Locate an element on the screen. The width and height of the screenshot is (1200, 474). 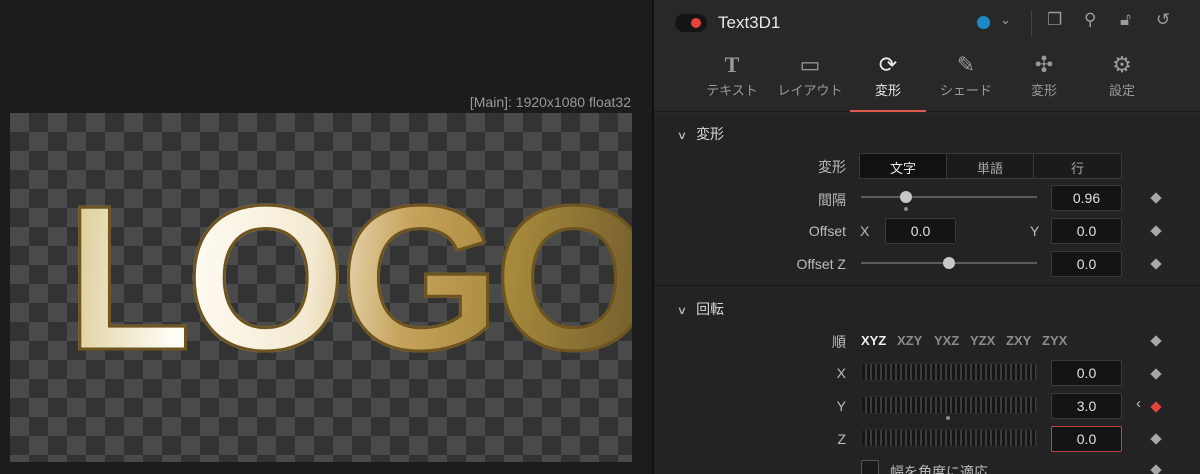
offset-x-label: X is located at coordinates (865, 231).